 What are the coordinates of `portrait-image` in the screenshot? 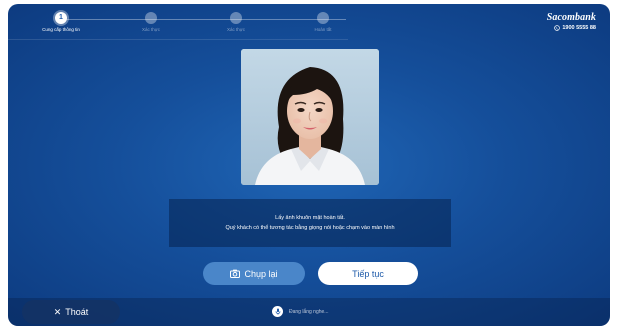 It's located at (310, 117).